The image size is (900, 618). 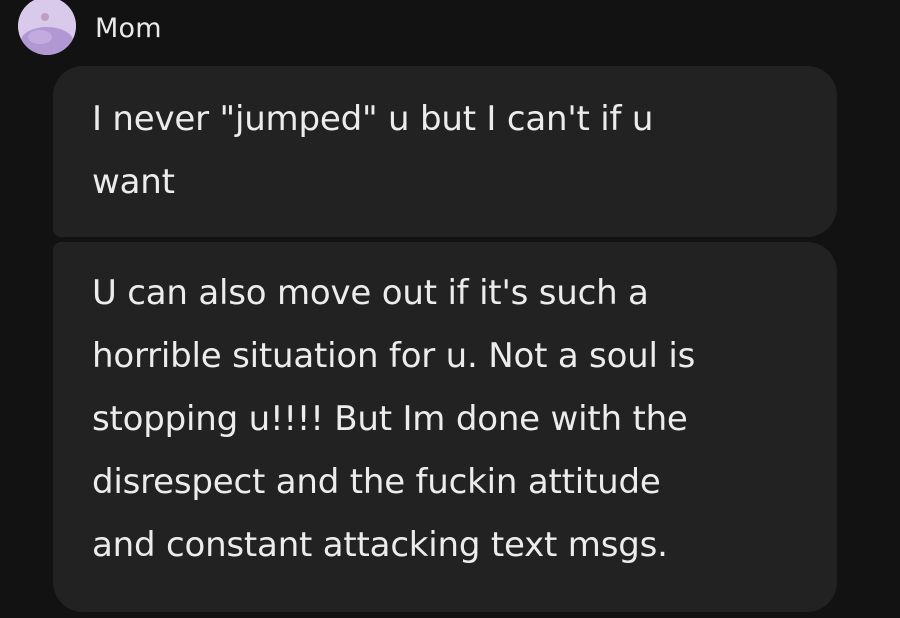 I want to click on profile-avatar-icon, so click(x=47, y=27).